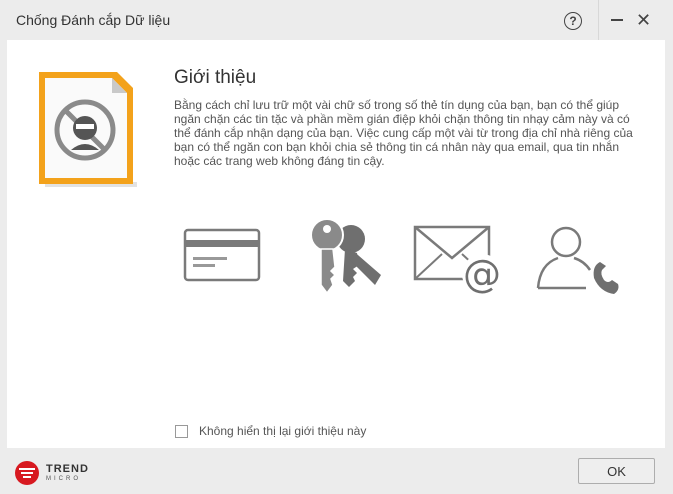  Describe the element at coordinates (282, 431) in the screenshot. I see `dont-show-again-label: Không hiển thị lại giới thiệu này` at that location.